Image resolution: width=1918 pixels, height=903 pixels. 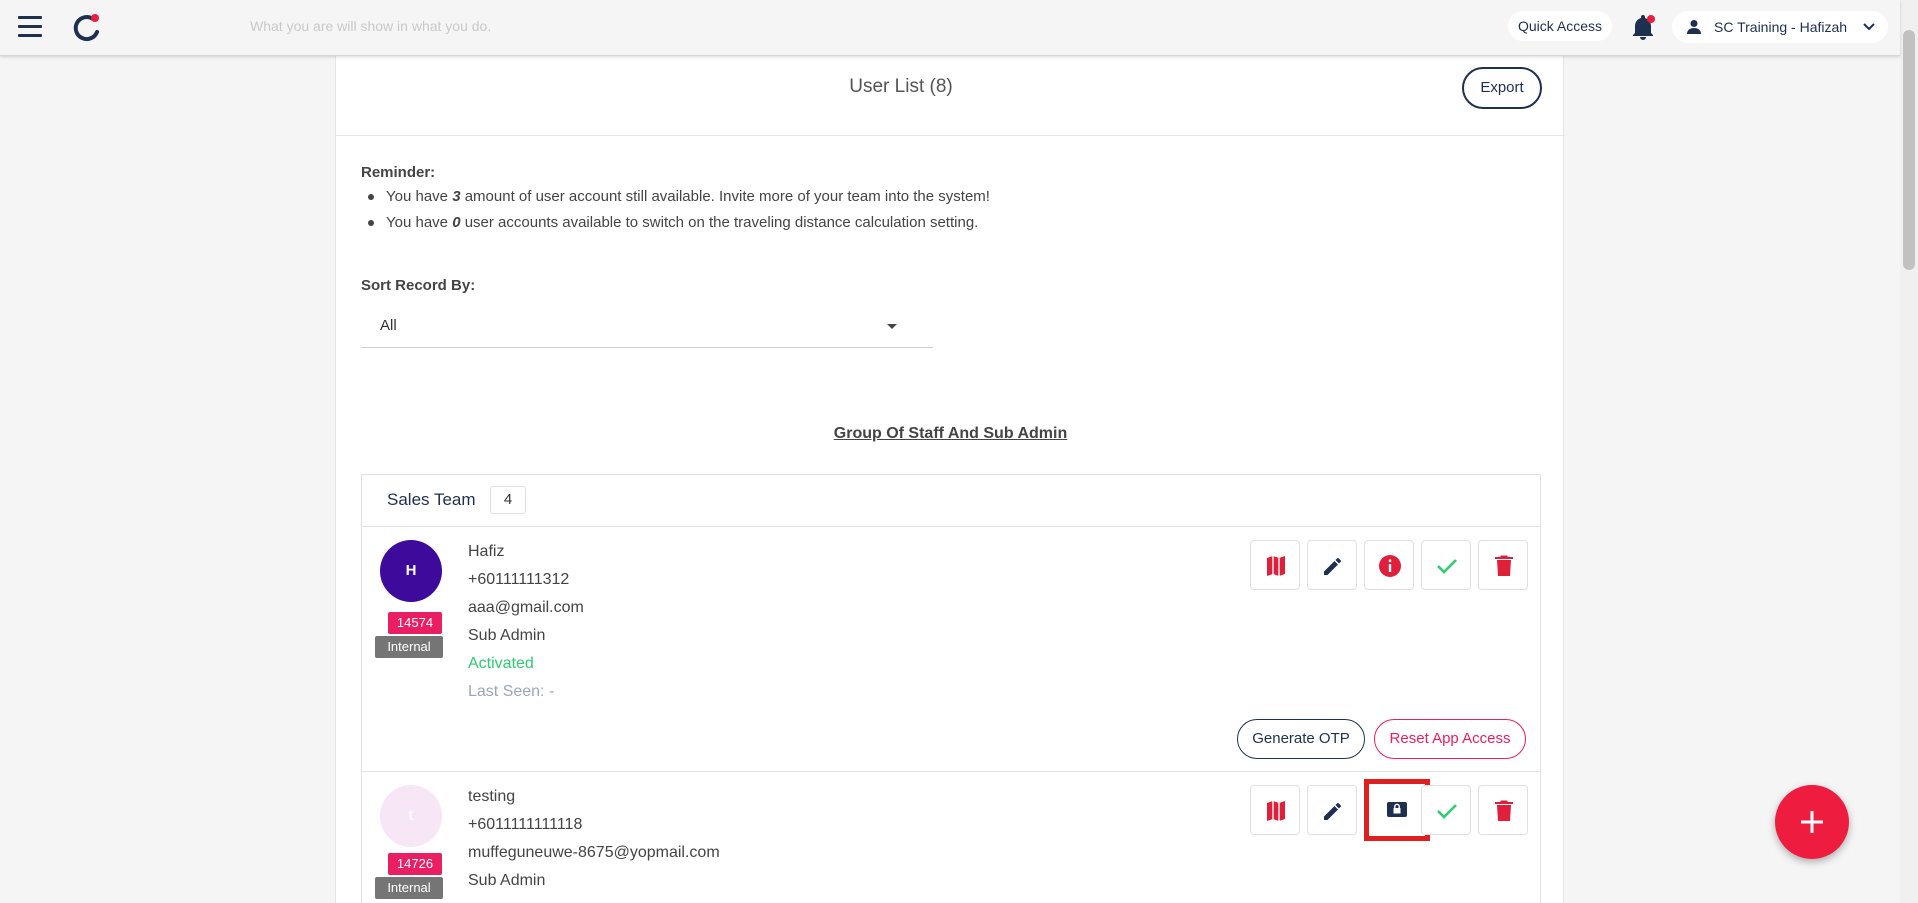 I want to click on plus-icon, so click(x=1812, y=822).